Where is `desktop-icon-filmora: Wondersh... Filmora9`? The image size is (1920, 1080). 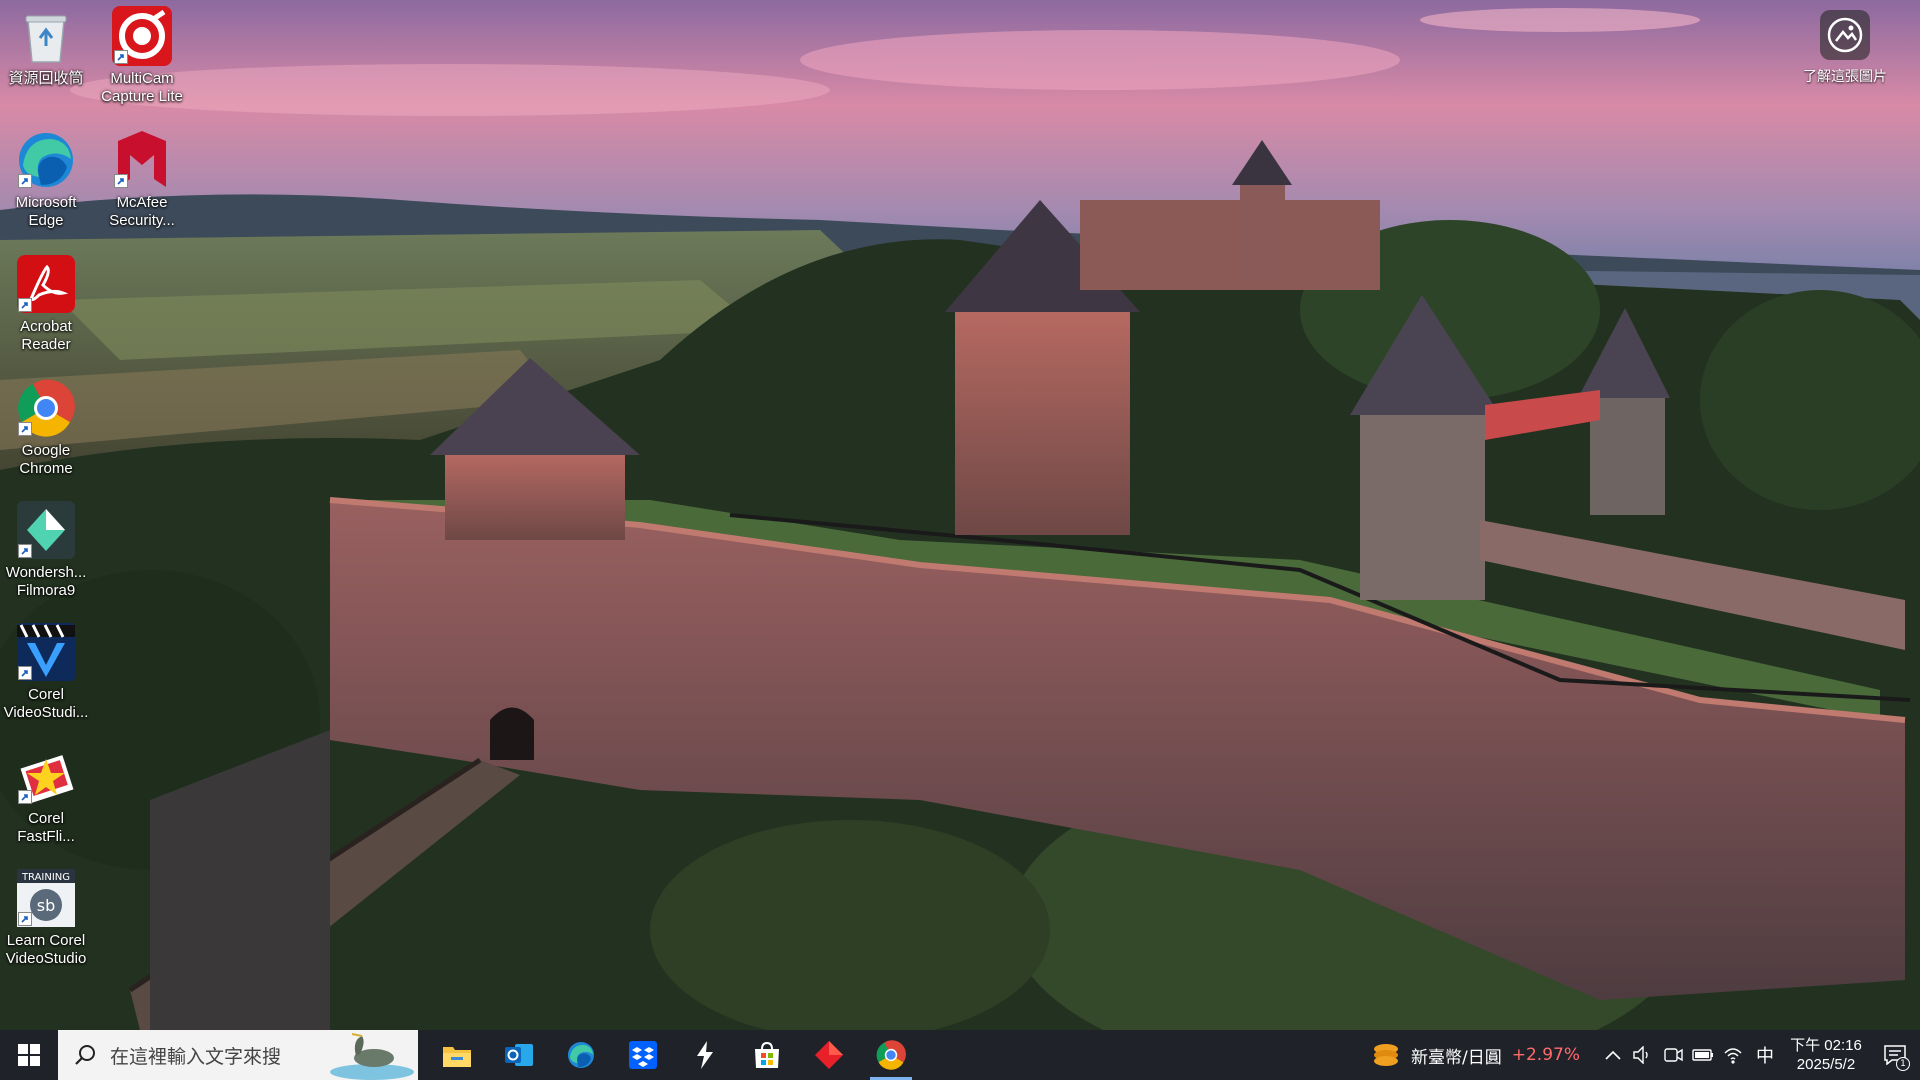 desktop-icon-filmora: Wondersh... Filmora9 is located at coordinates (46, 550).